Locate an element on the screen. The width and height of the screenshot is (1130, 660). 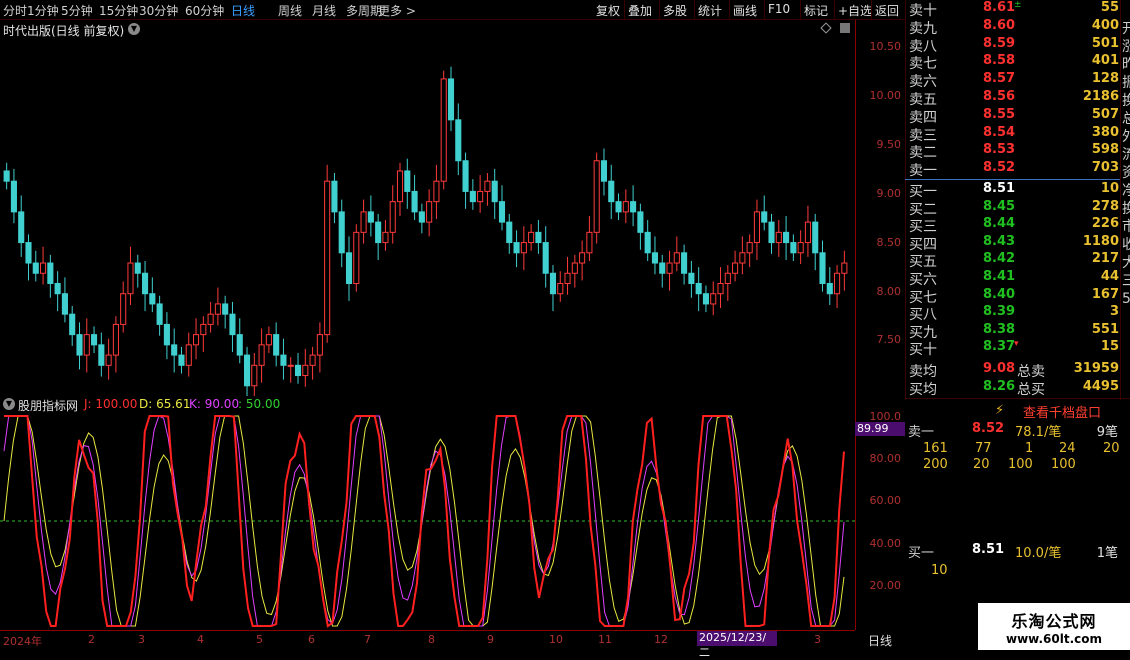
toolbar-button-4: 画线 is located at coordinates (745, 10).